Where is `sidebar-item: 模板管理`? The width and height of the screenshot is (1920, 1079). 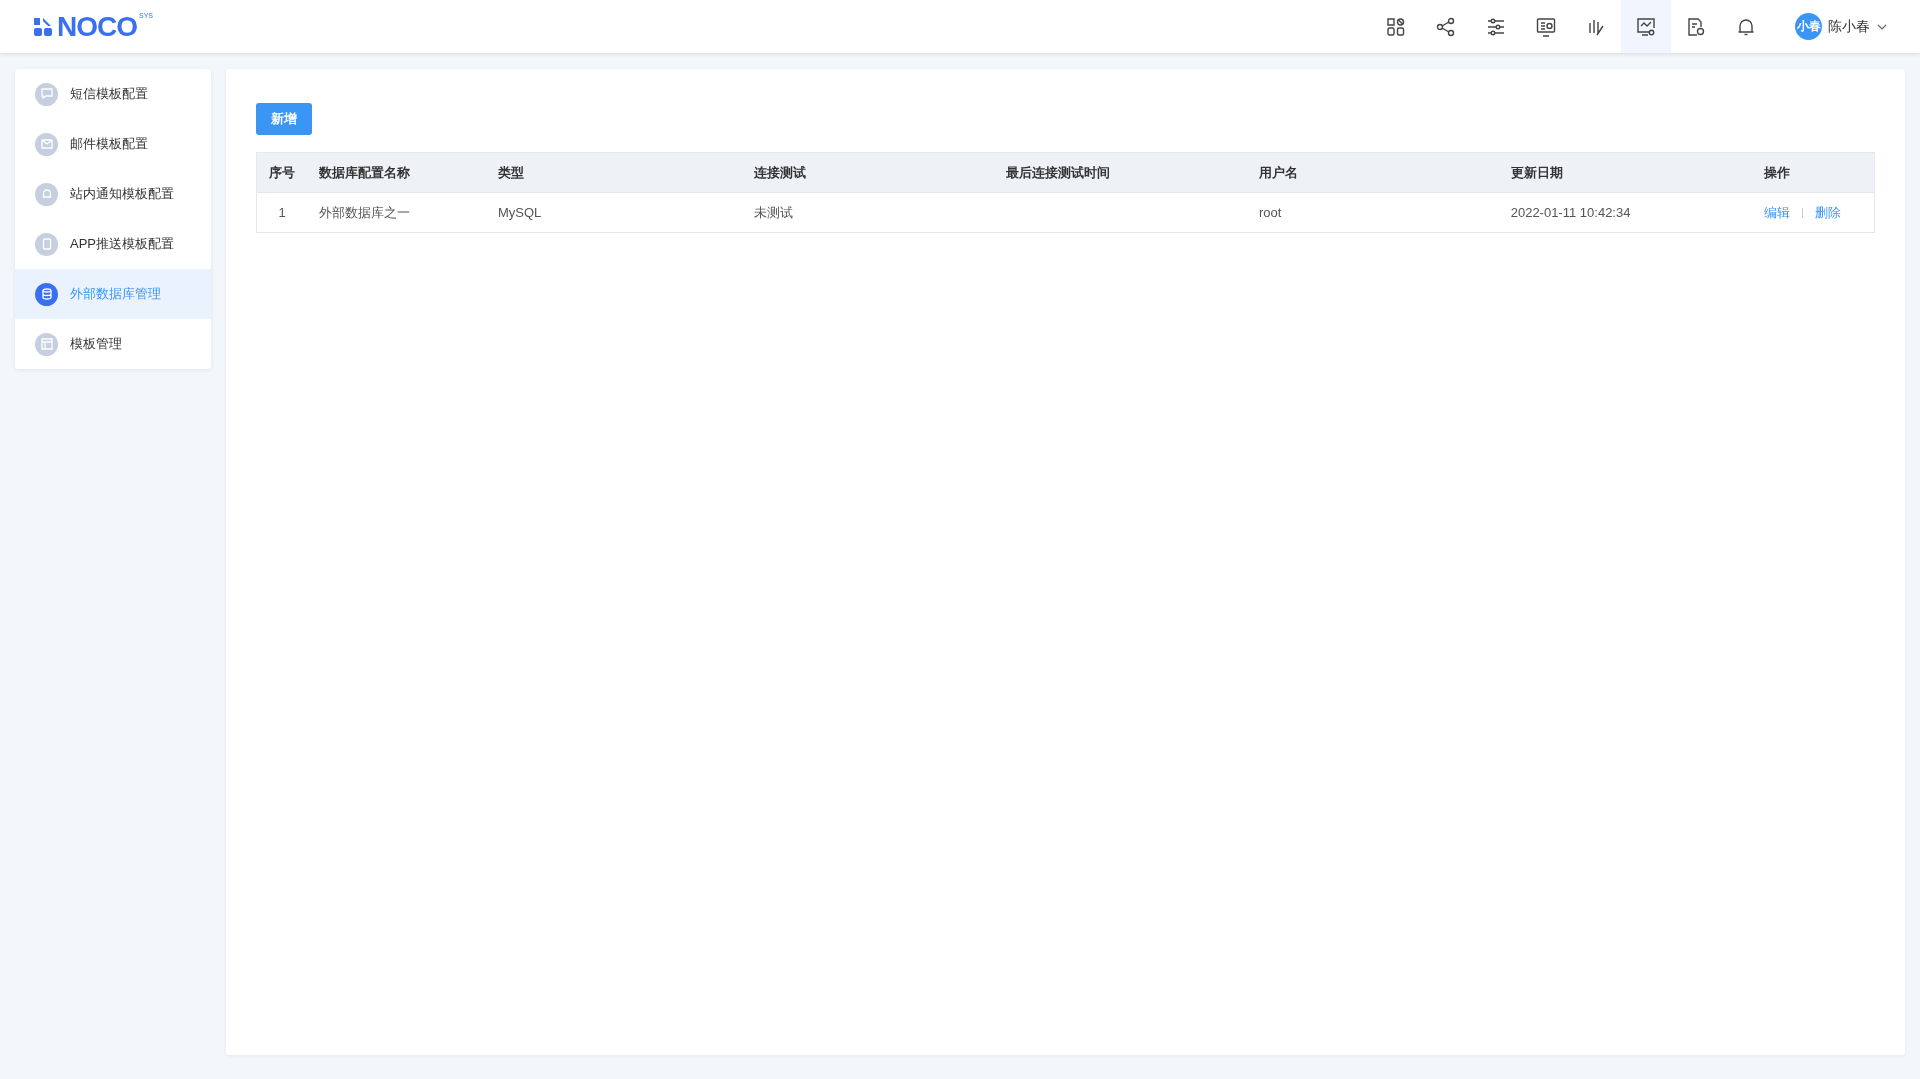
sidebar-item: 模板管理 is located at coordinates (113, 344).